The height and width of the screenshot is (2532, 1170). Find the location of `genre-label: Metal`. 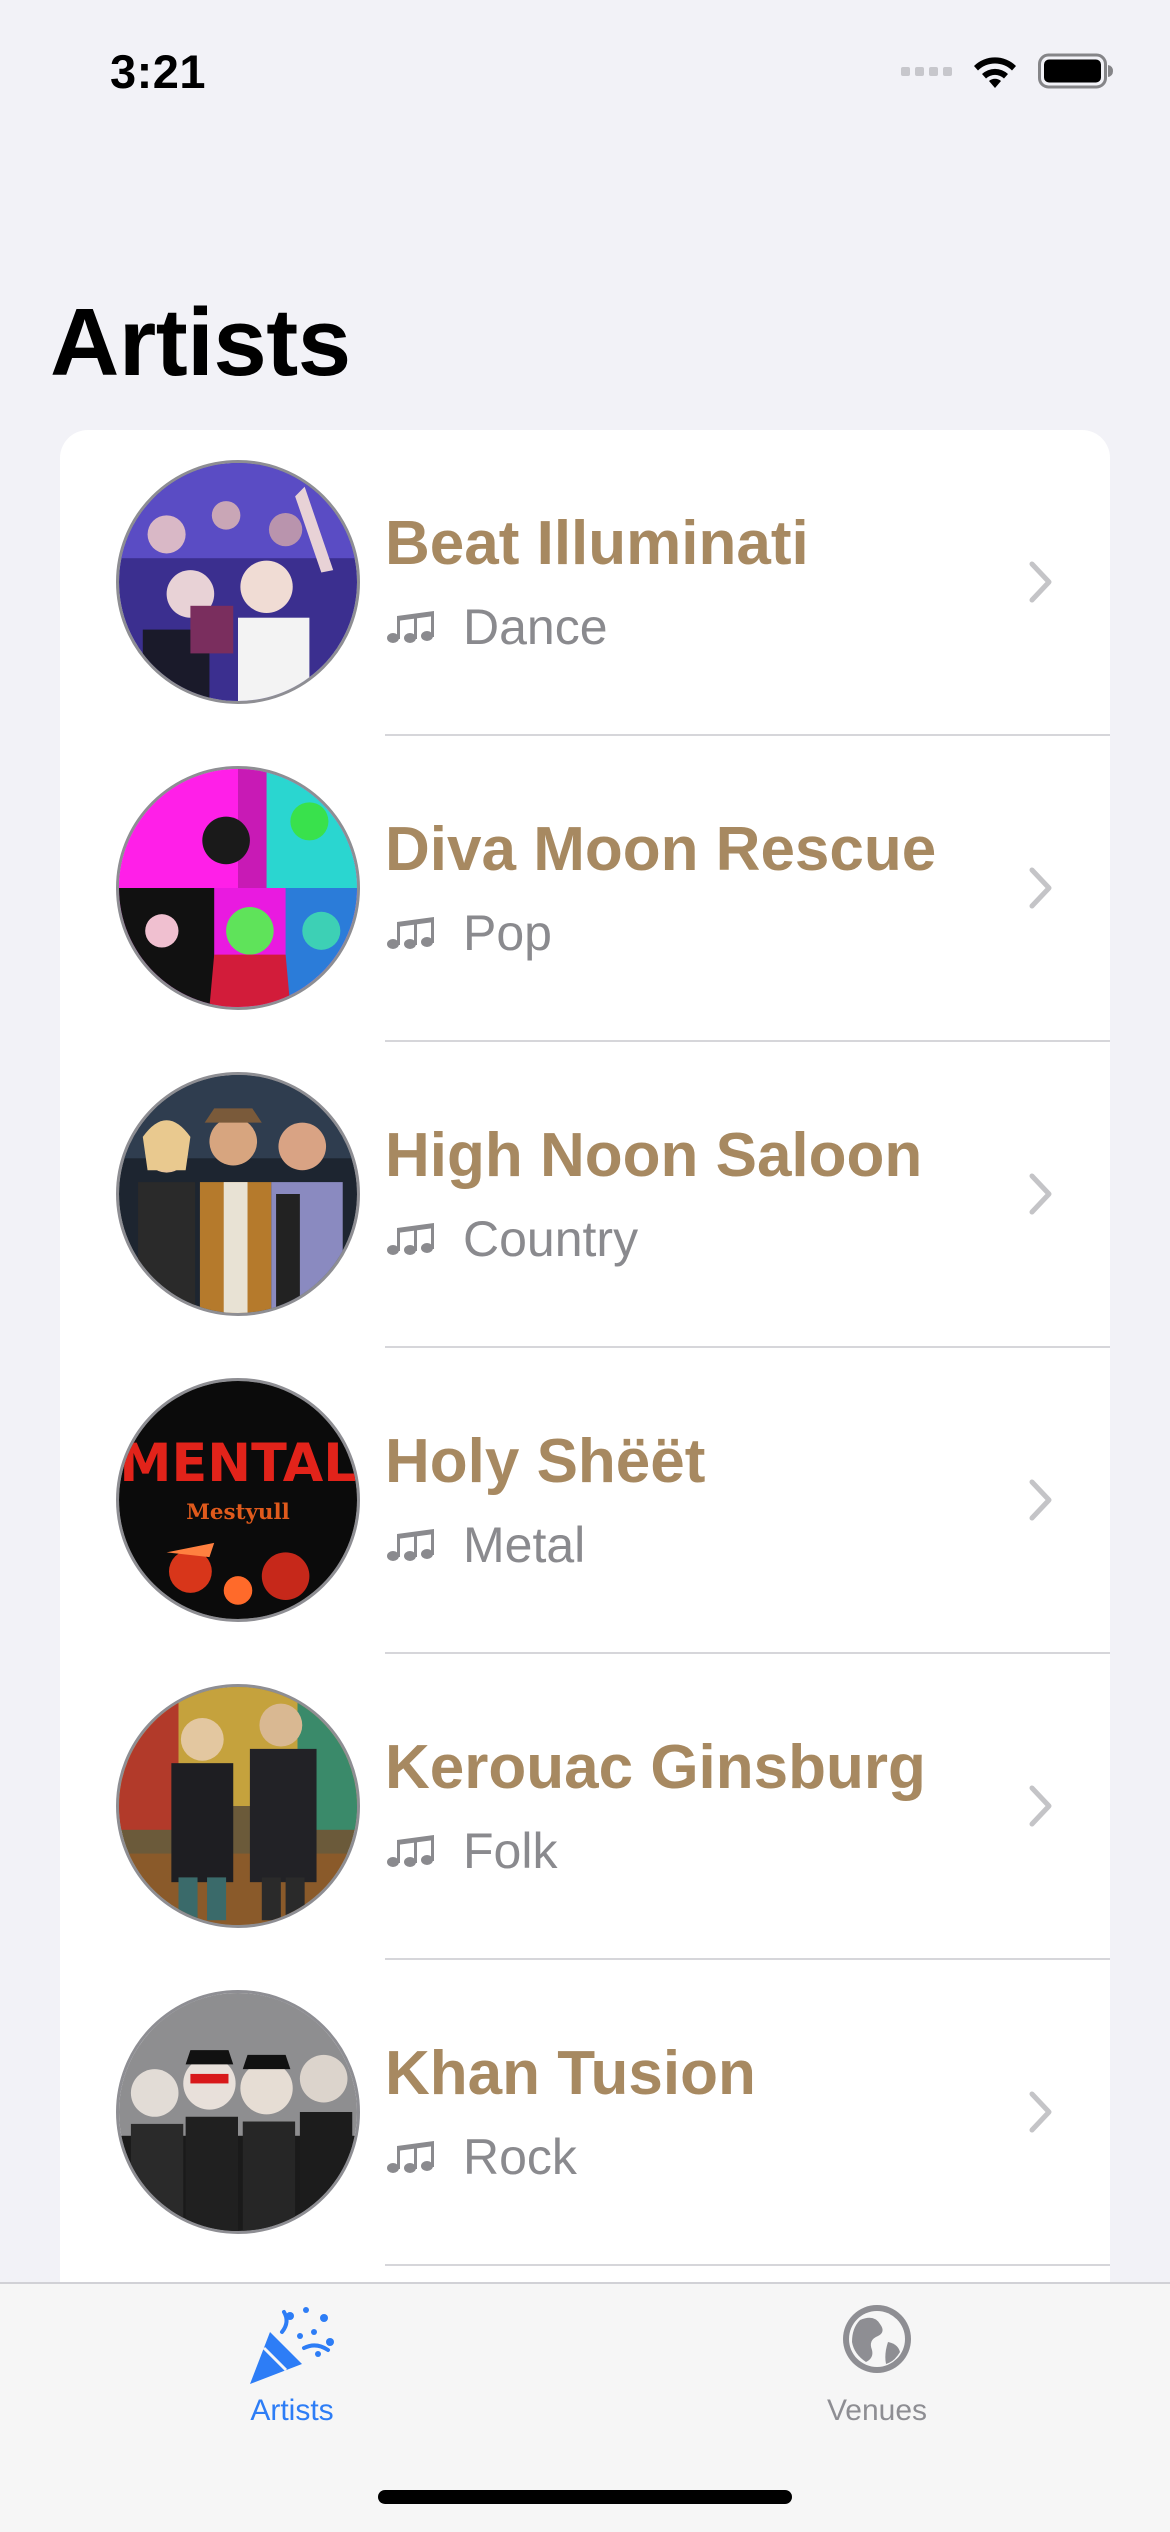

genre-label: Metal is located at coordinates (524, 1545).